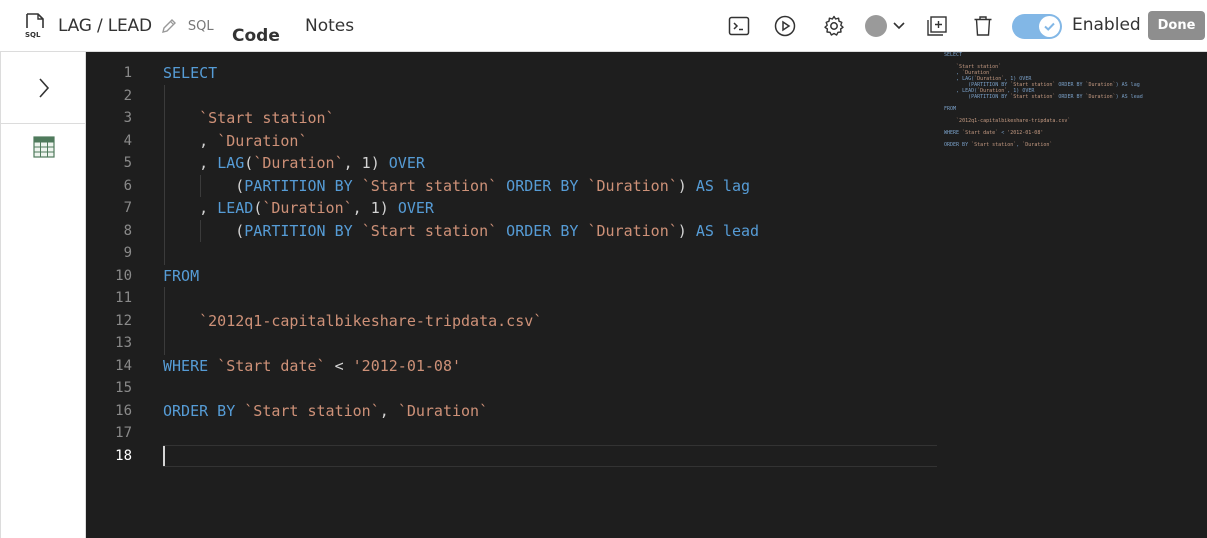  Describe the element at coordinates (190, 365) in the screenshot. I see `code-token: WHERE` at that location.